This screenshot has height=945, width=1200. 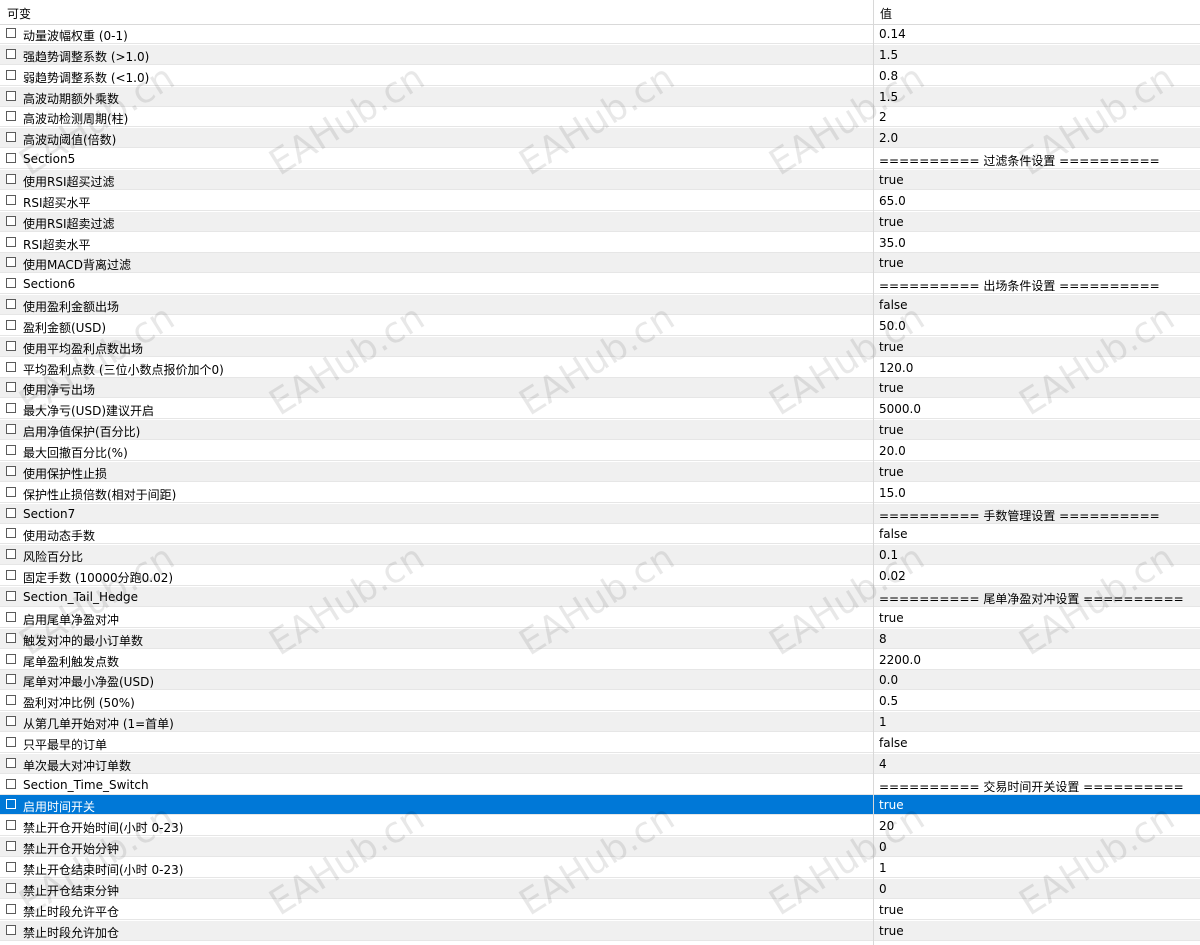 I want to click on table-row: 高波动阈值(倍数) 2.0, so click(x=600, y=138).